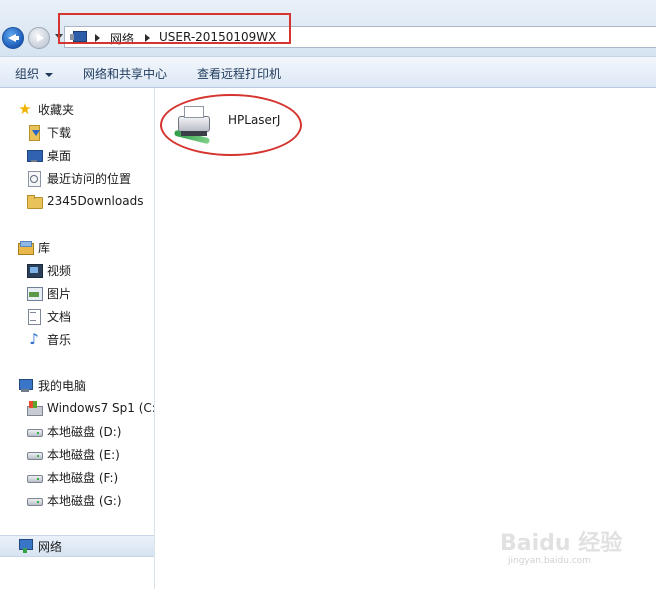 Image resolution: width=656 pixels, height=589 pixels. Describe the element at coordinates (254, 120) in the screenshot. I see `printer-item-label: HPLaserJ` at that location.